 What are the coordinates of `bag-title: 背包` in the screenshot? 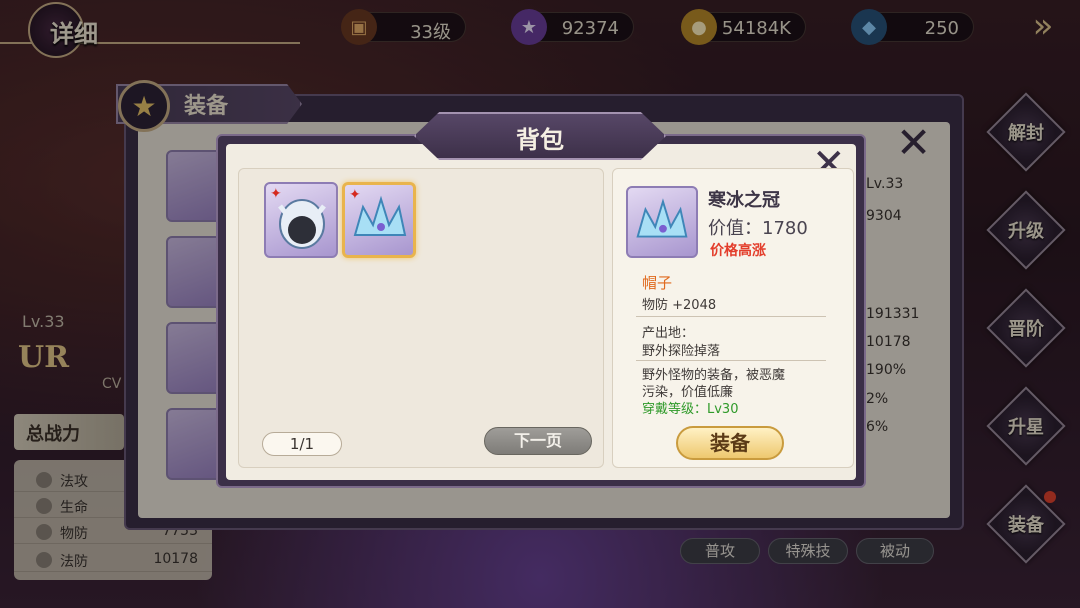 It's located at (540, 140).